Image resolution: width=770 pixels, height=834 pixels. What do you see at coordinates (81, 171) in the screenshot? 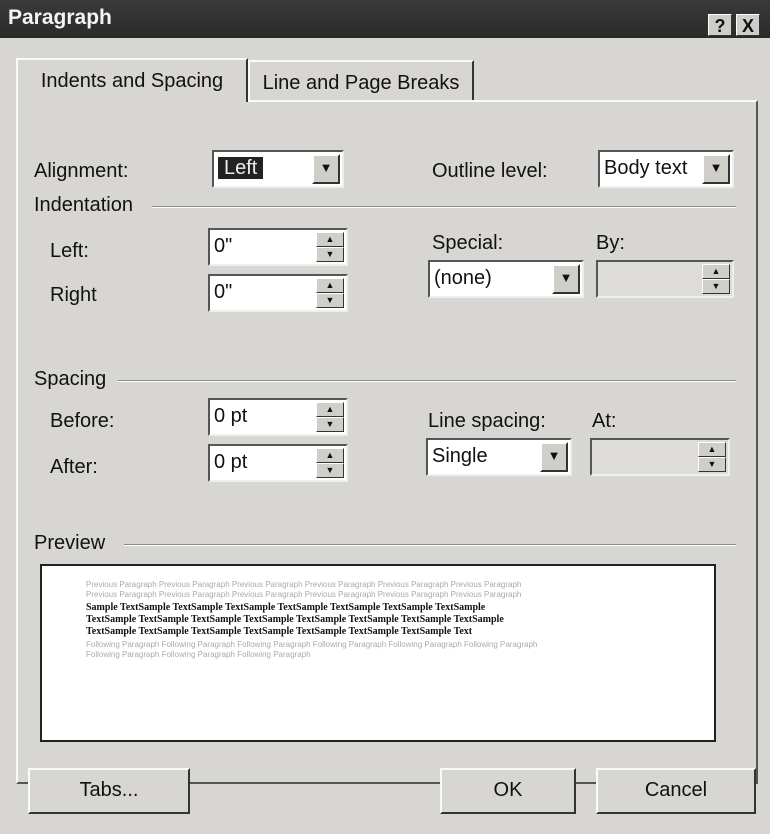
I see `alignment-label: Alignment:` at bounding box center [81, 171].